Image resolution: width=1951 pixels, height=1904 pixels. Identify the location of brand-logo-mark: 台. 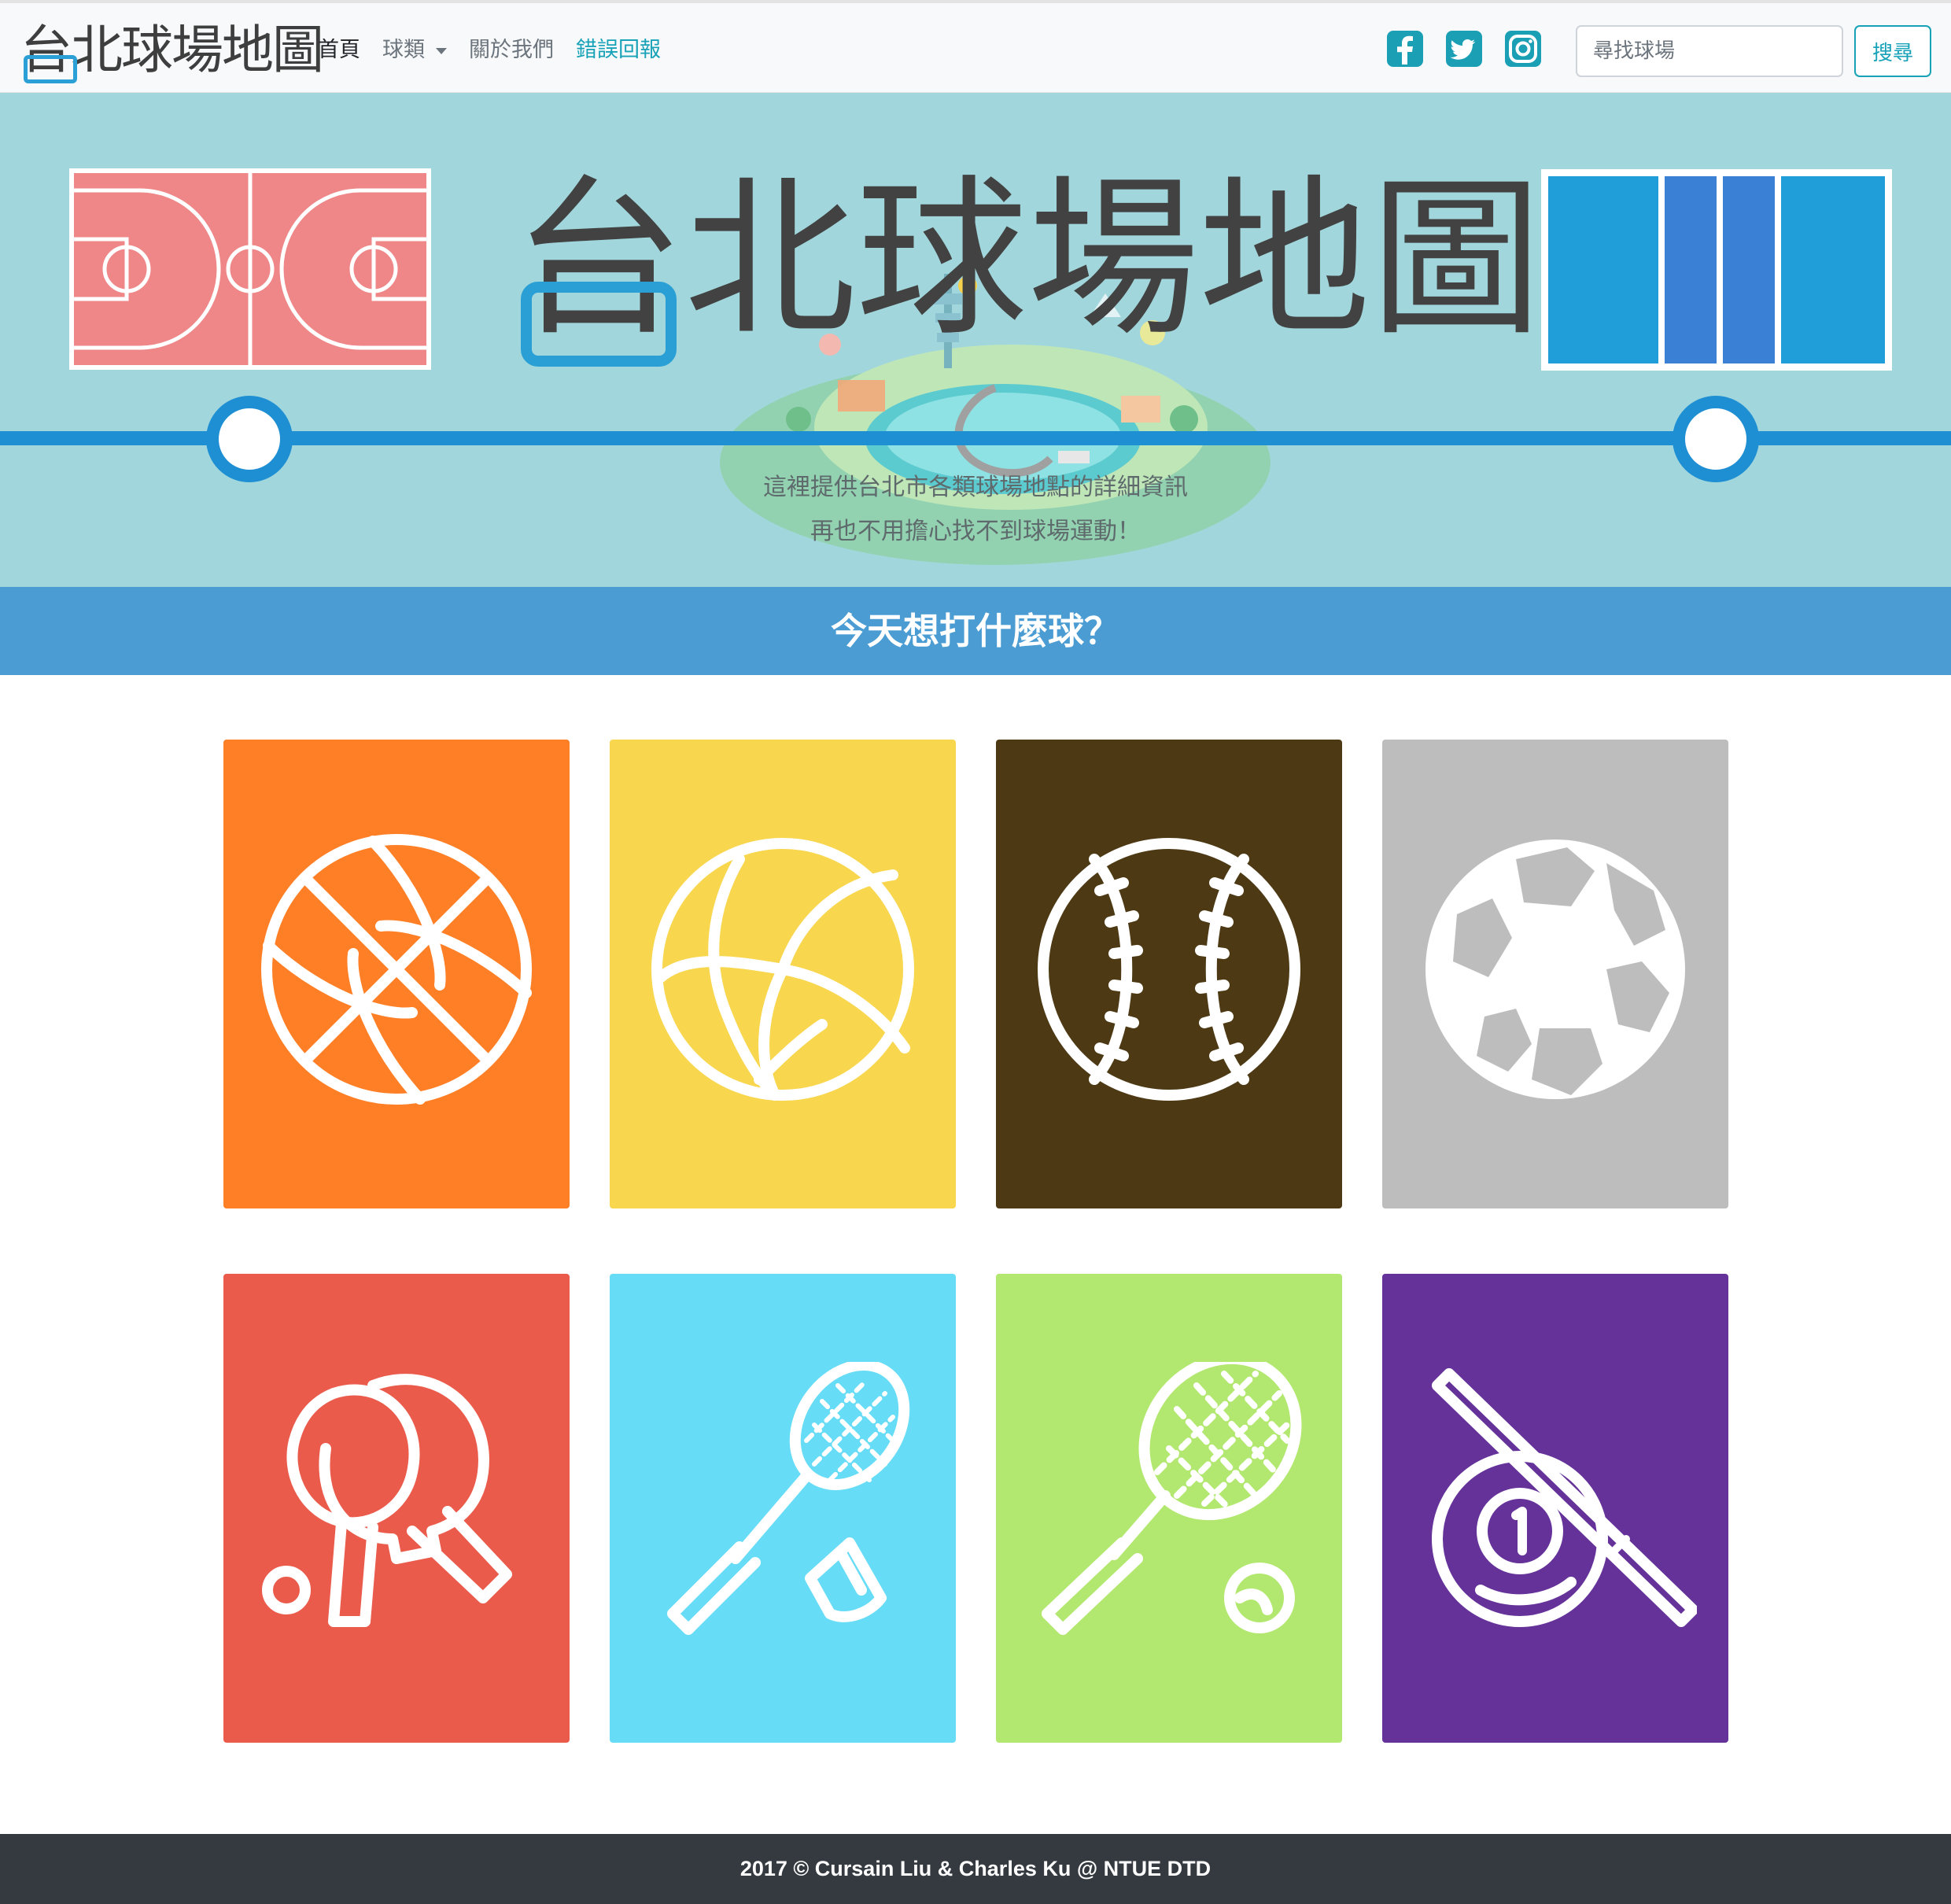
(49, 51).